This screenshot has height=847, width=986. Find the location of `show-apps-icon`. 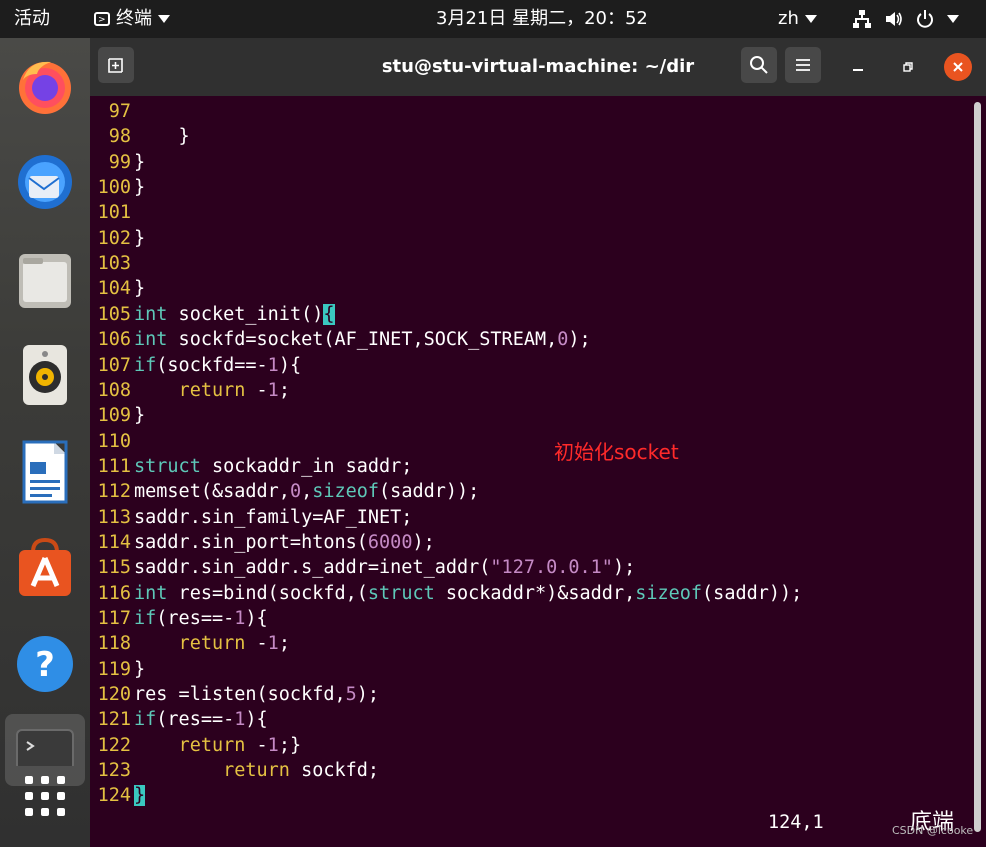

show-apps-icon is located at coordinates (45, 796).